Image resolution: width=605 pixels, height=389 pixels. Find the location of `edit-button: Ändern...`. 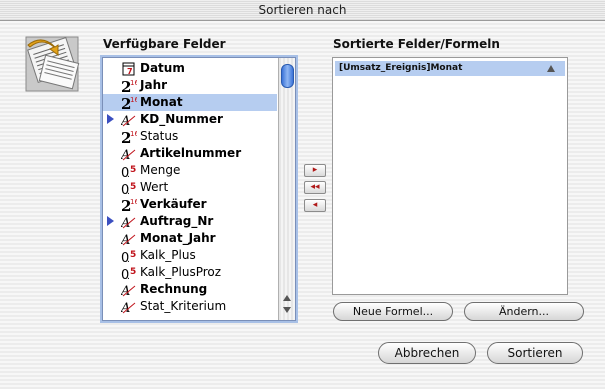

edit-button: Ändern... is located at coordinates (524, 311).